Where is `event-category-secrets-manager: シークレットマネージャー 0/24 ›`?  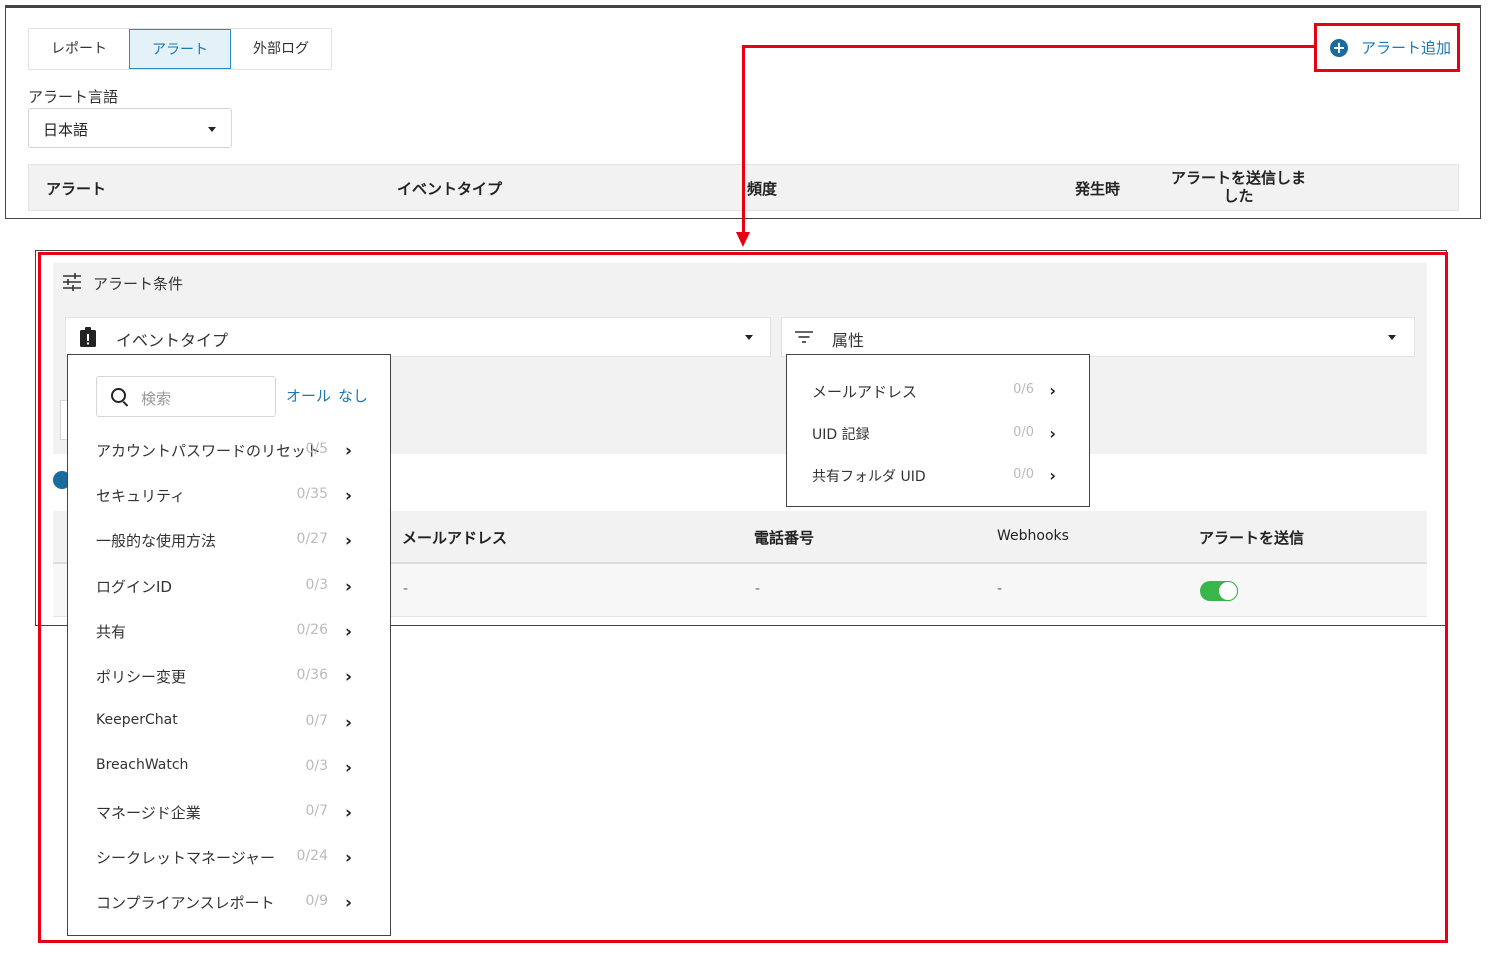 event-category-secrets-manager: シークレットマネージャー 0/24 › is located at coordinates (227, 869).